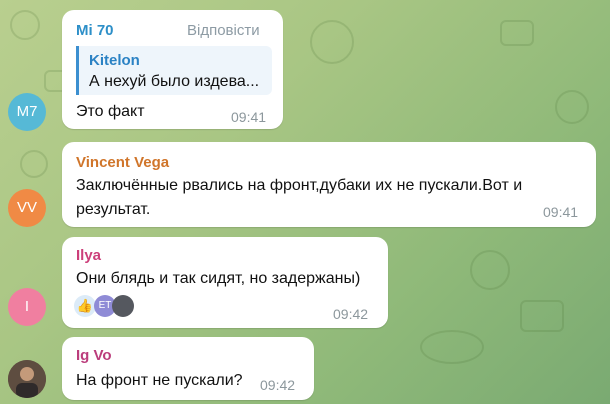  Describe the element at coordinates (123, 306) in the screenshot. I see `reaction-avatar-photo` at that location.